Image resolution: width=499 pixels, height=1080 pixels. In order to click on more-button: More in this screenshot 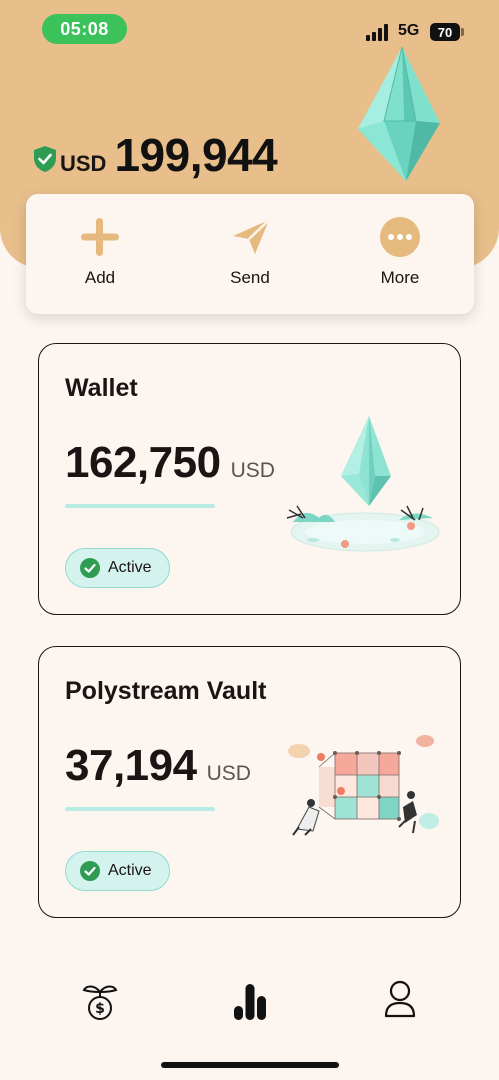, I will do `click(400, 254)`.